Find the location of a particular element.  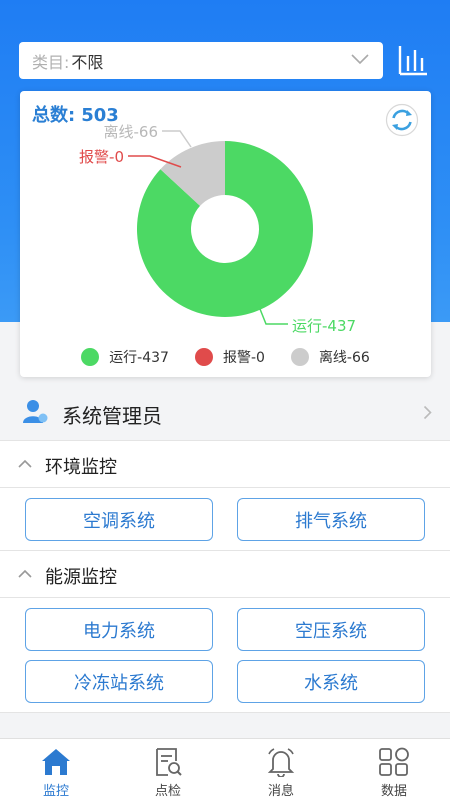

power-system-button: 电力系统 is located at coordinates (119, 629).